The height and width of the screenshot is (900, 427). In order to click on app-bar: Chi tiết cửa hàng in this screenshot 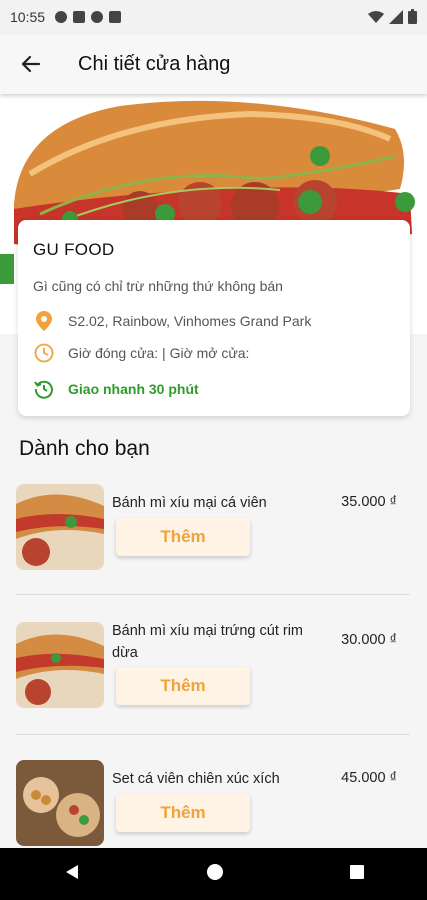, I will do `click(213, 64)`.